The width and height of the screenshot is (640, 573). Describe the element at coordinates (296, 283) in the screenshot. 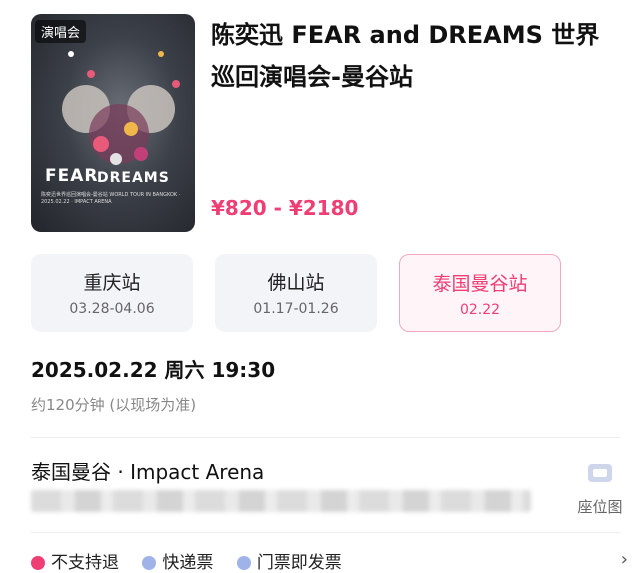

I see `station-name: 佛山站` at that location.